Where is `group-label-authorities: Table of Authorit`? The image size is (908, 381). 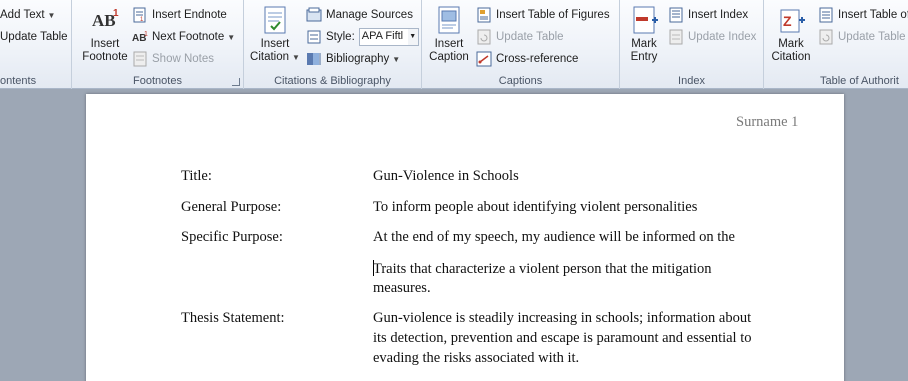
group-label-authorities: Table of Authorit is located at coordinates (859, 81).